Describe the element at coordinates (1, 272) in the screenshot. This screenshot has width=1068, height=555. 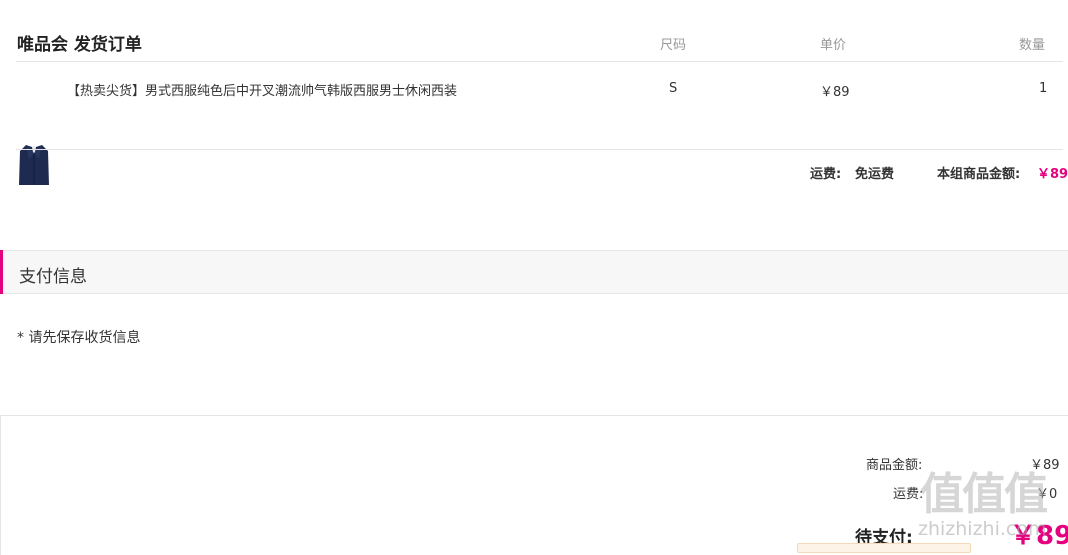
I see `section-accent-bar` at that location.